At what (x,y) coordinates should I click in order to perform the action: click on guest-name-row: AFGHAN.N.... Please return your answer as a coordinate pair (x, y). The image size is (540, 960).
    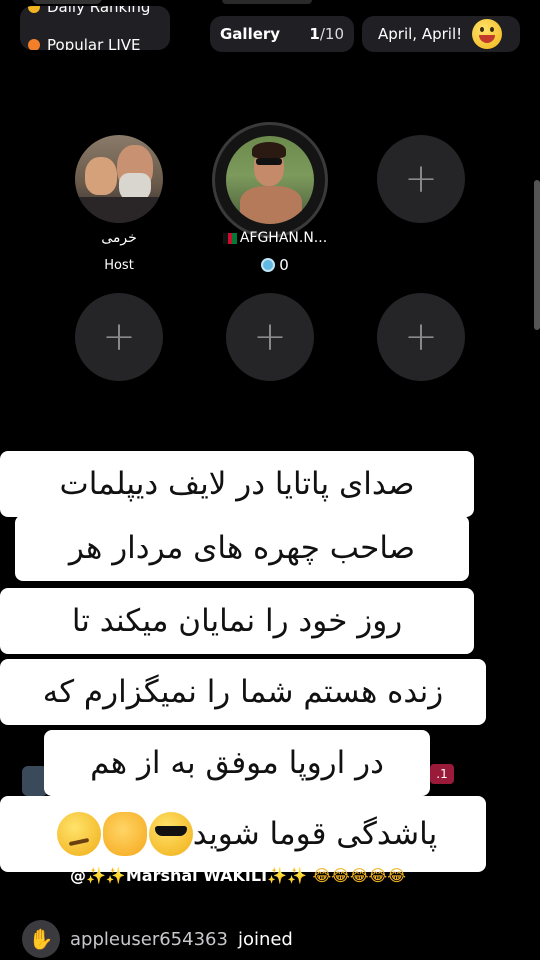
    Looking at the image, I should click on (275, 238).